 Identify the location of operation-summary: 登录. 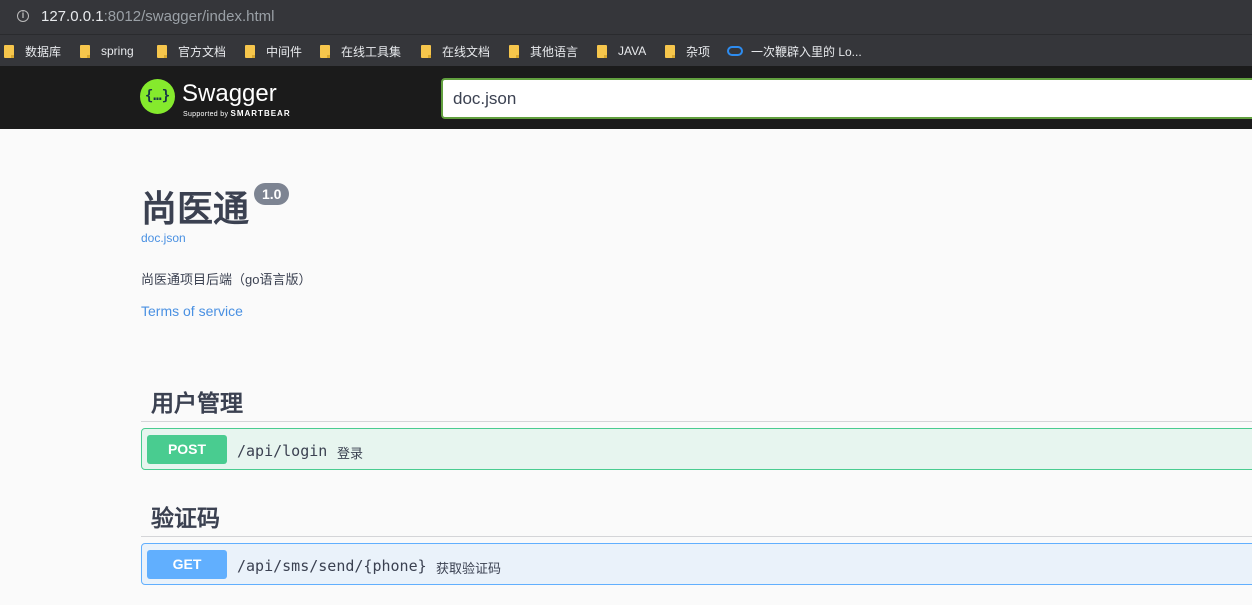
(350, 453).